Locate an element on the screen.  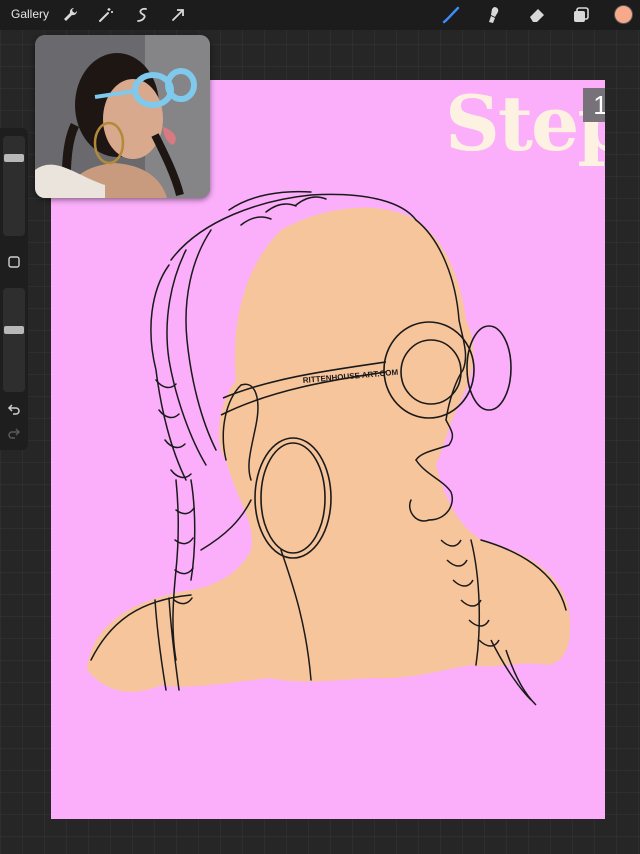
step-number-badge: 1 is located at coordinates (594, 105).